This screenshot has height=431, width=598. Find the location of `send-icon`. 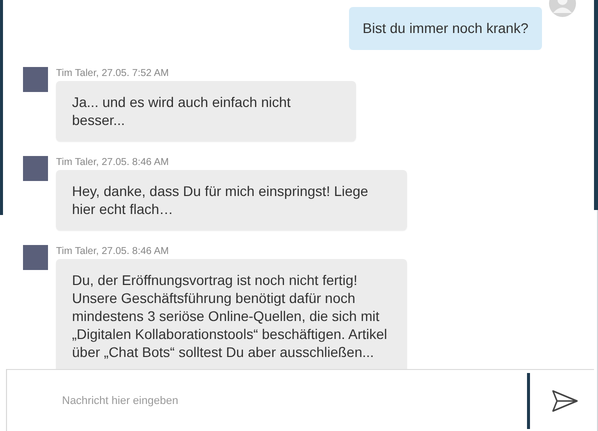

send-icon is located at coordinates (565, 401).